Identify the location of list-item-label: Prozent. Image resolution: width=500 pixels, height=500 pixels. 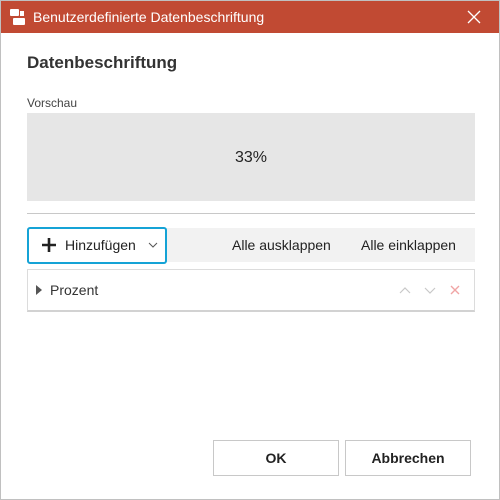
(74, 290).